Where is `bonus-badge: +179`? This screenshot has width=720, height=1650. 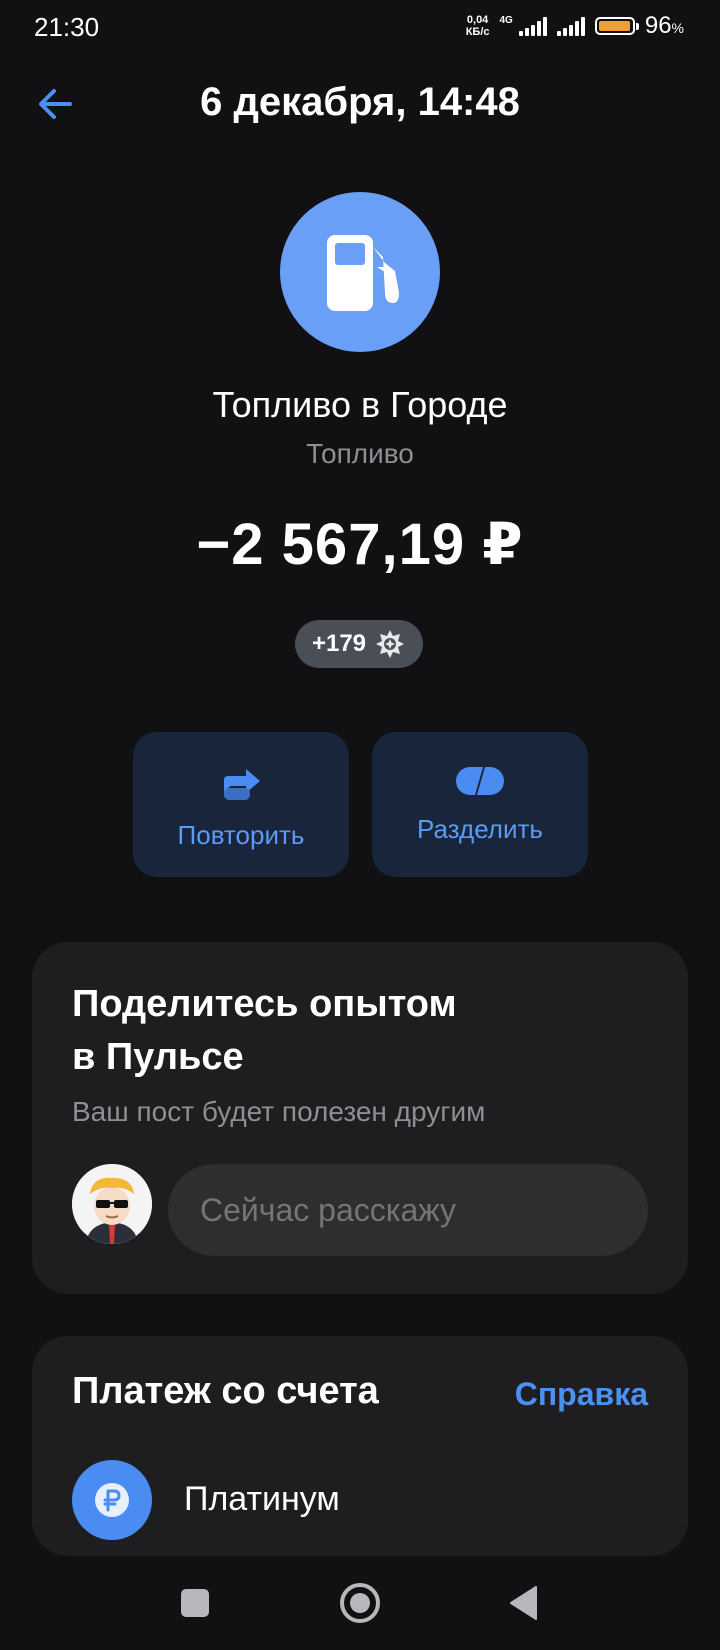
bonus-badge: +179 is located at coordinates (359, 644).